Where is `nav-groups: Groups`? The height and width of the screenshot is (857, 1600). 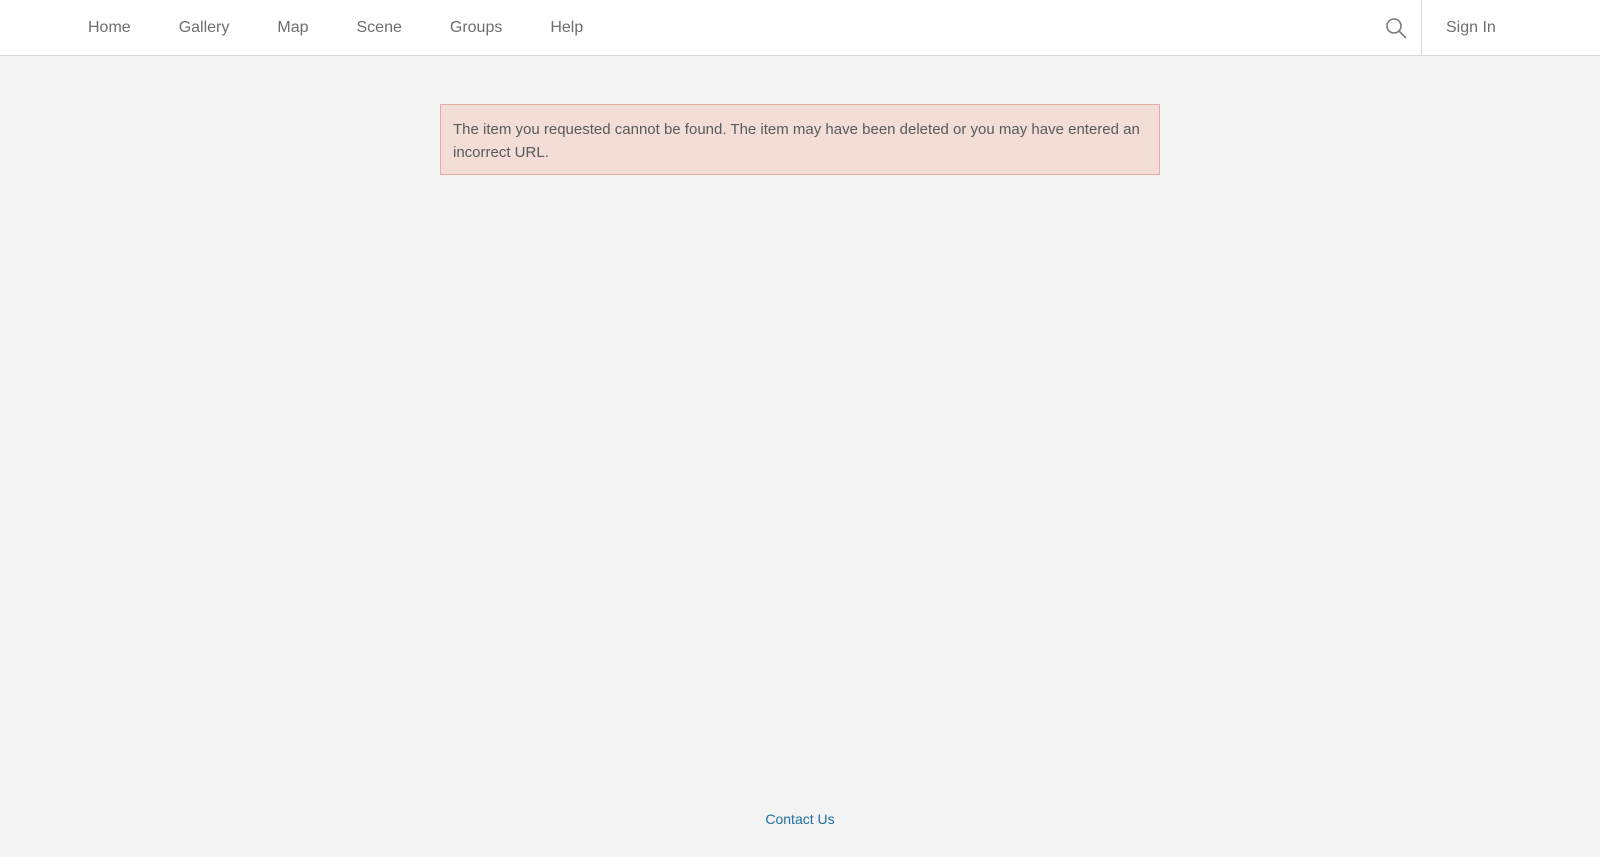
nav-groups: Groups is located at coordinates (476, 27).